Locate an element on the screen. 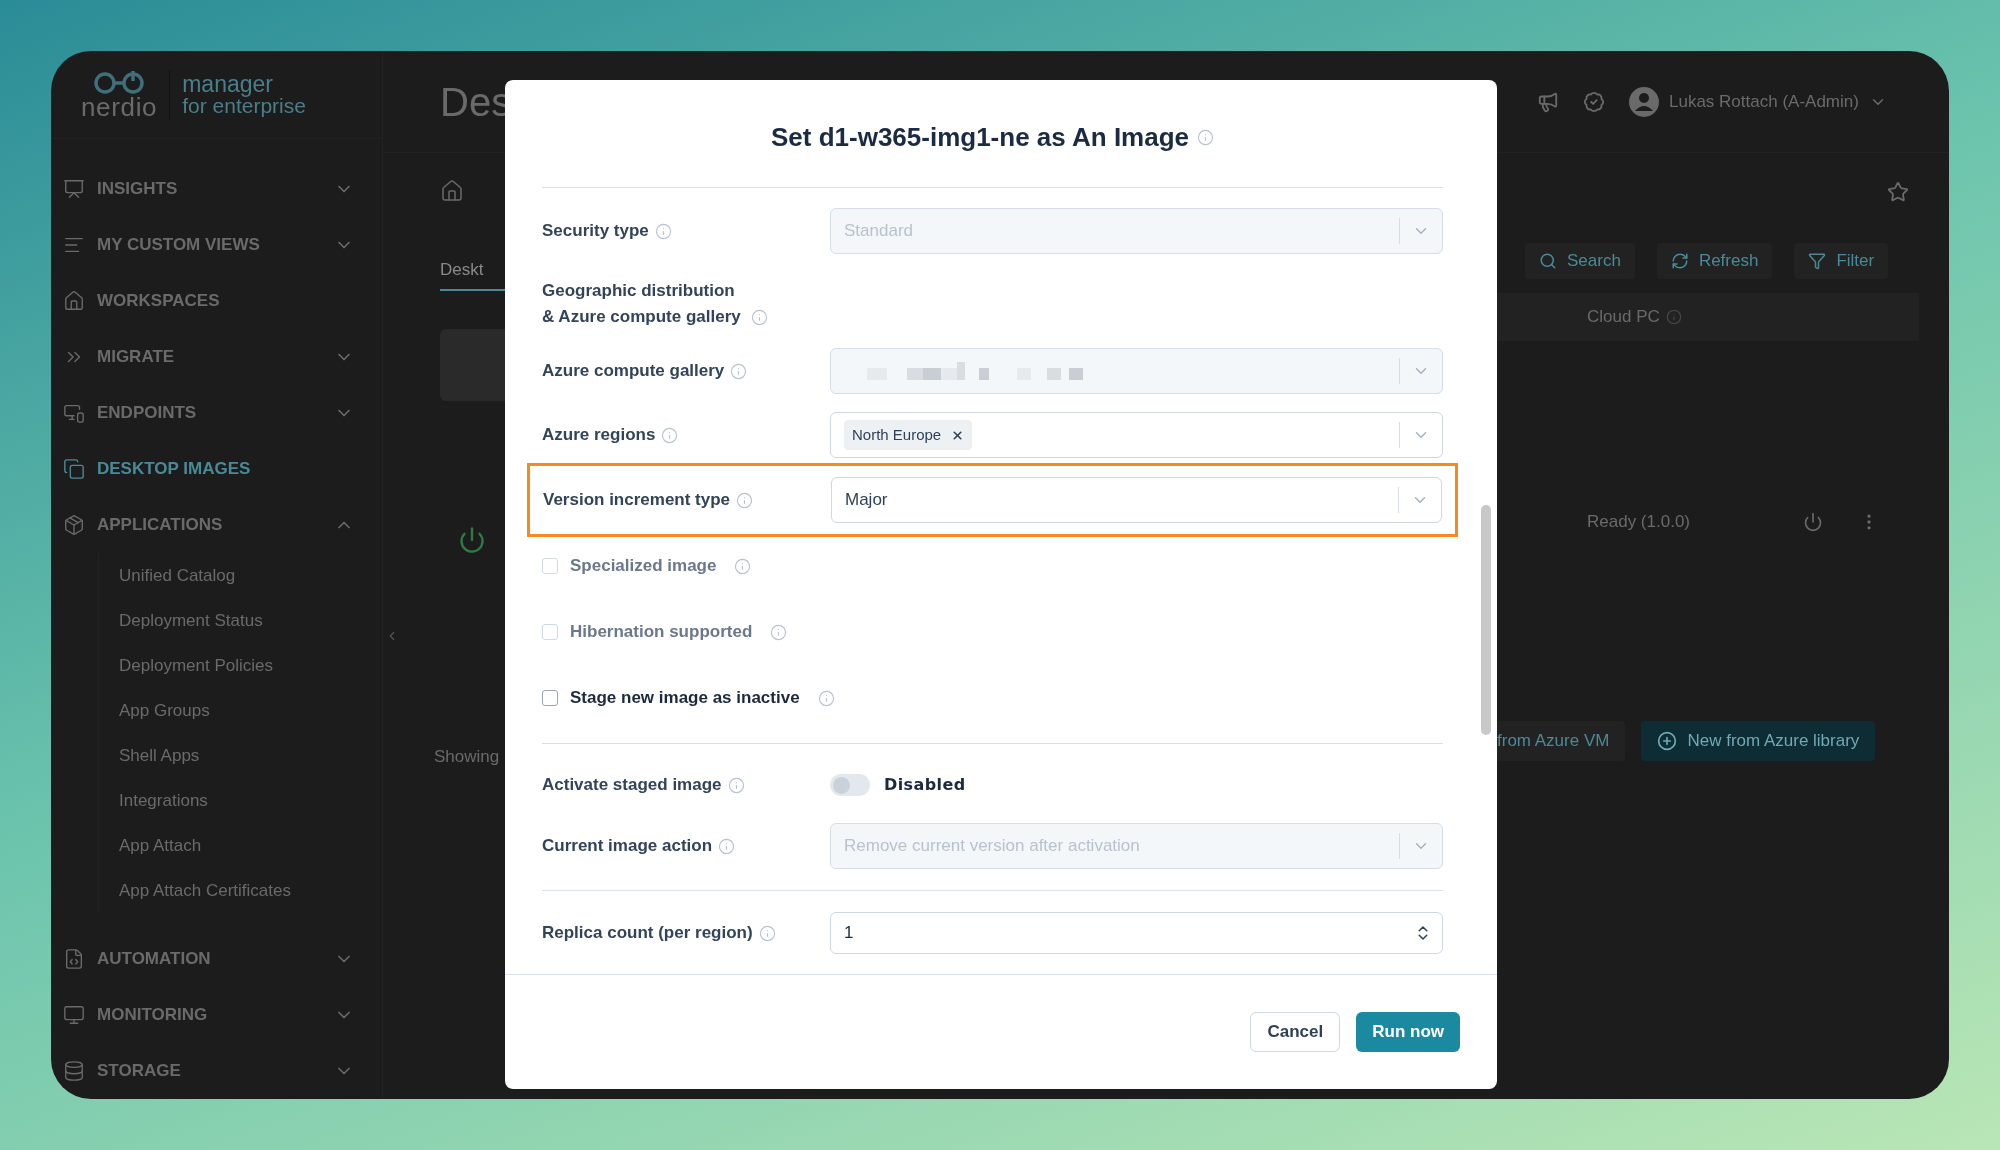 The width and height of the screenshot is (2000, 1150). sidebar-item: STORAGE is located at coordinates (216, 1071).